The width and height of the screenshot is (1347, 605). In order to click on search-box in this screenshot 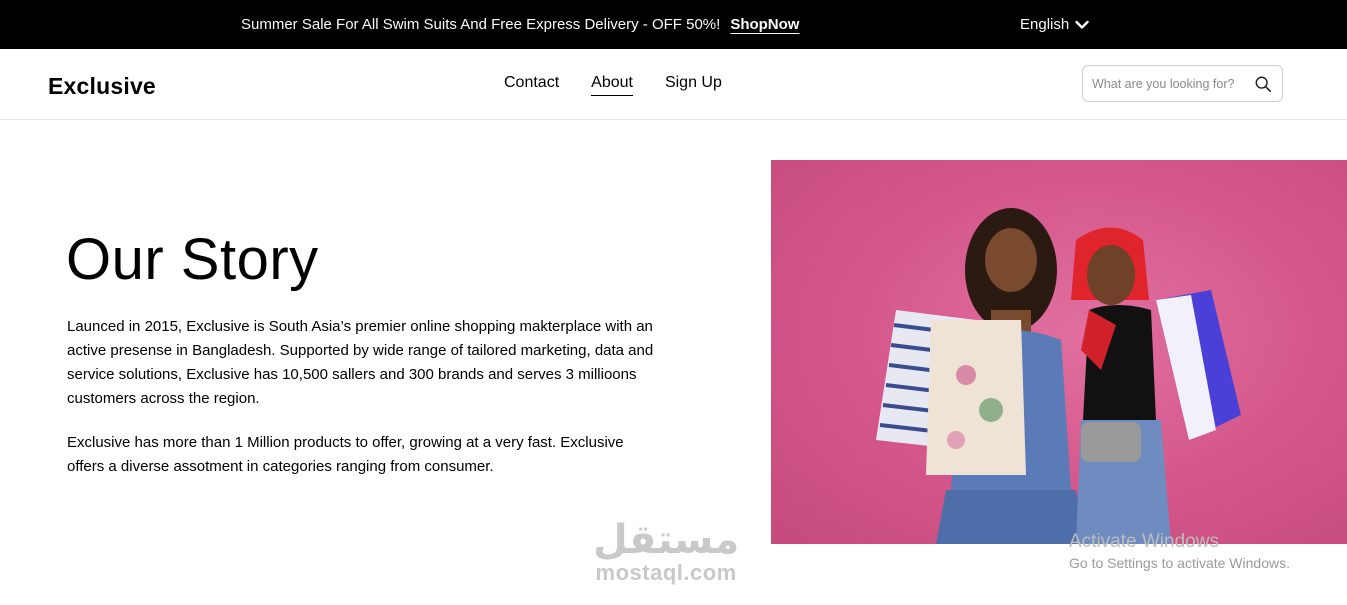, I will do `click(1182, 83)`.